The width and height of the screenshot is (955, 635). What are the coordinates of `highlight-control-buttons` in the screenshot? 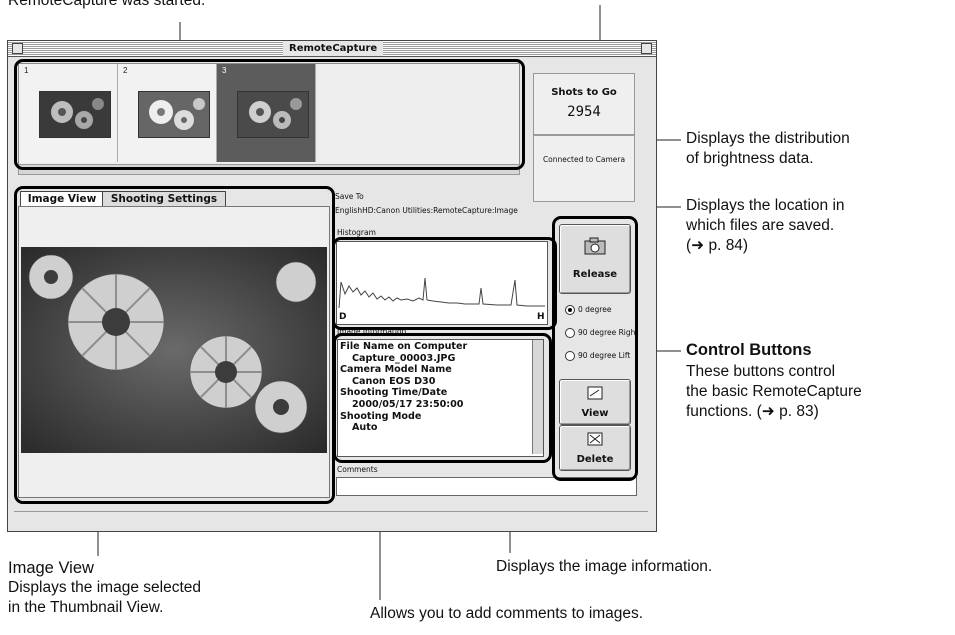 It's located at (595, 348).